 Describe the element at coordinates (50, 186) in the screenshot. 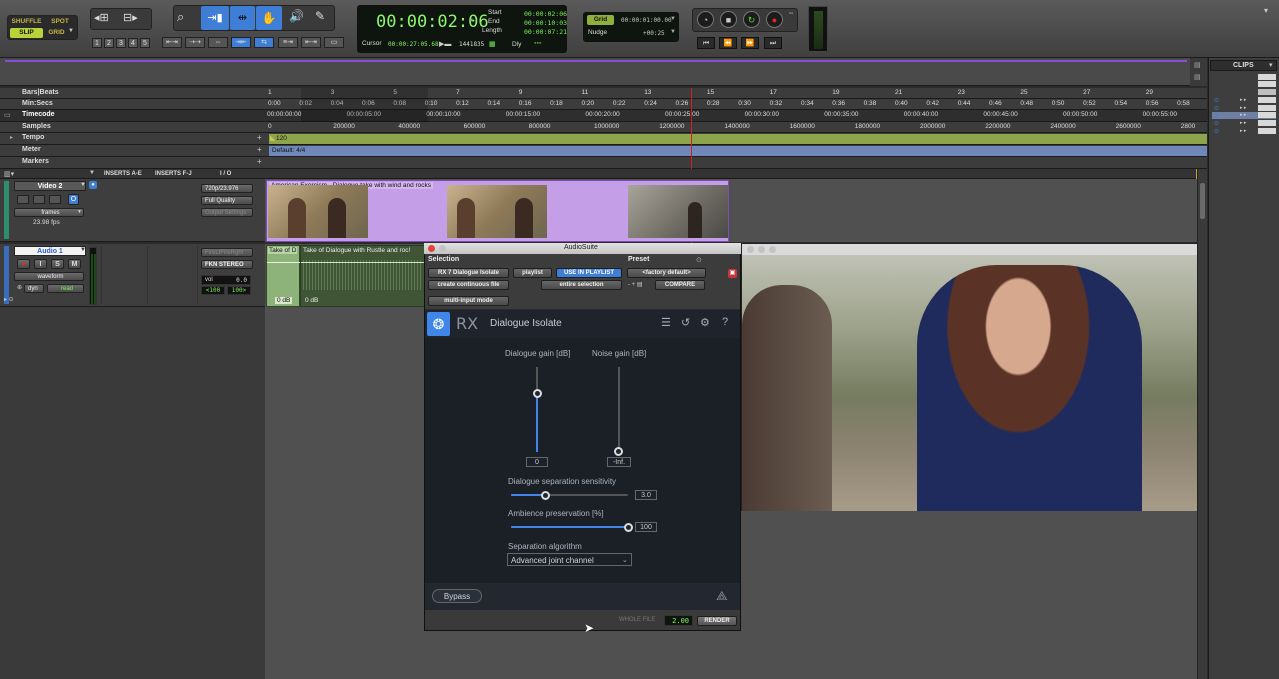

I see `video-track-name: Video 2` at that location.